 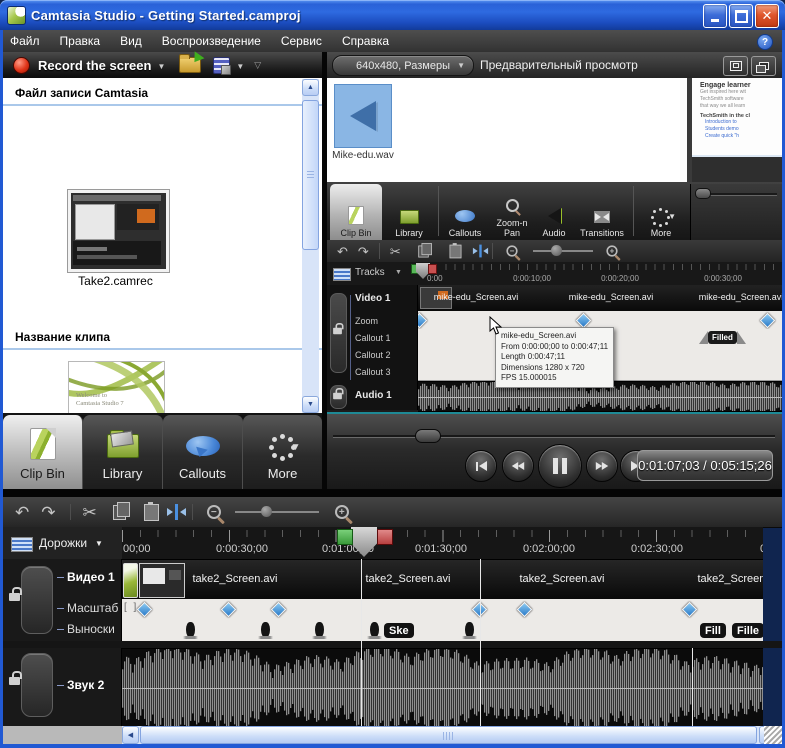 What do you see at coordinates (91, 629) in the screenshot?
I see `callout-track-label: Выноски` at bounding box center [91, 629].